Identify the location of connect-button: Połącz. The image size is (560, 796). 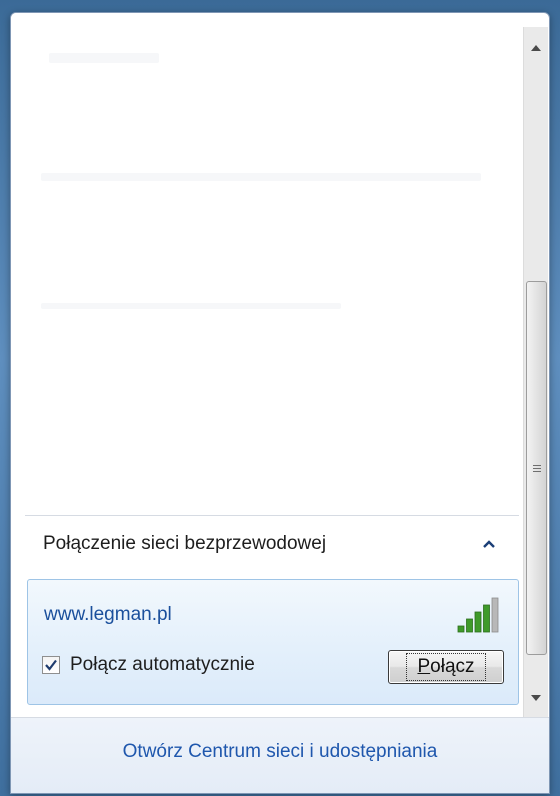
(446, 667).